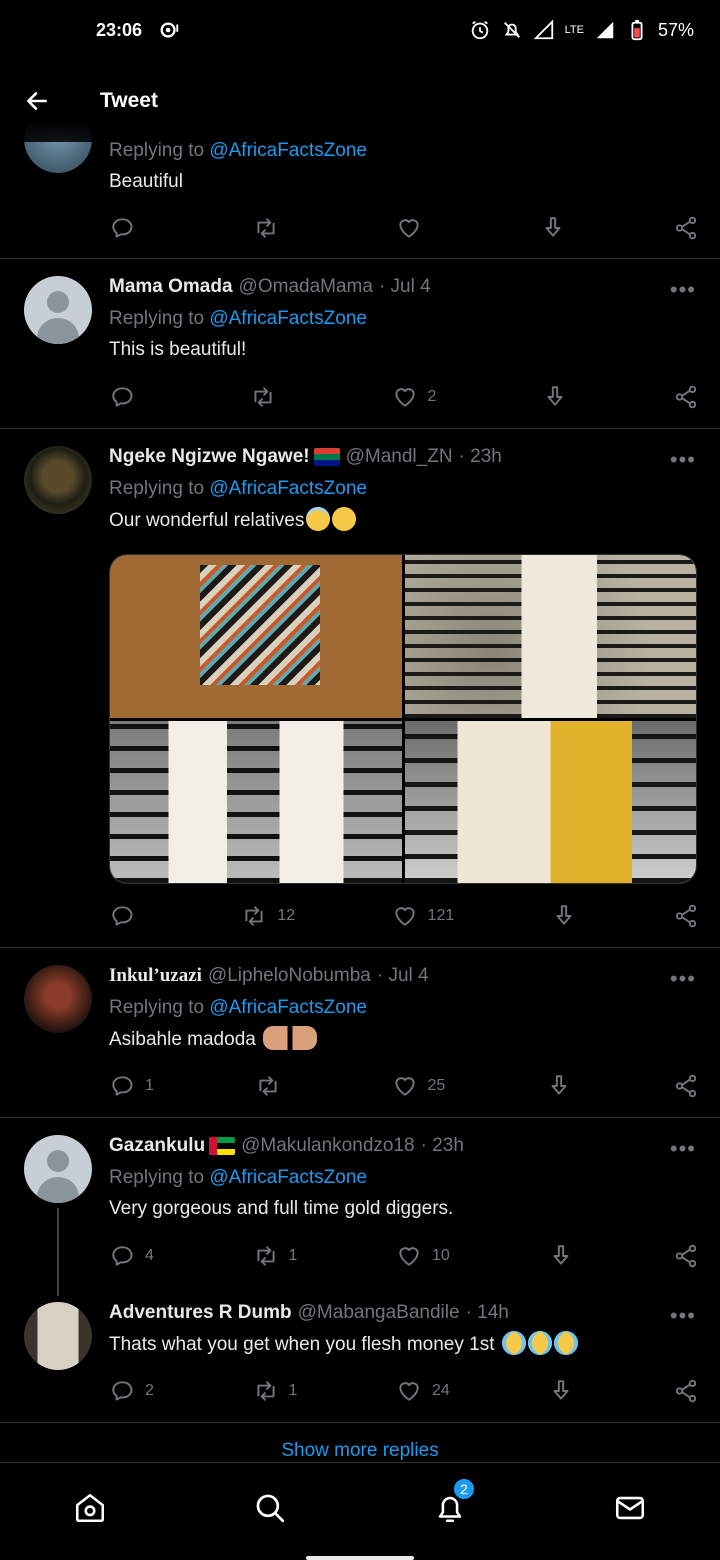 The image size is (720, 1560). I want to click on retweet-button: 12, so click(268, 916).